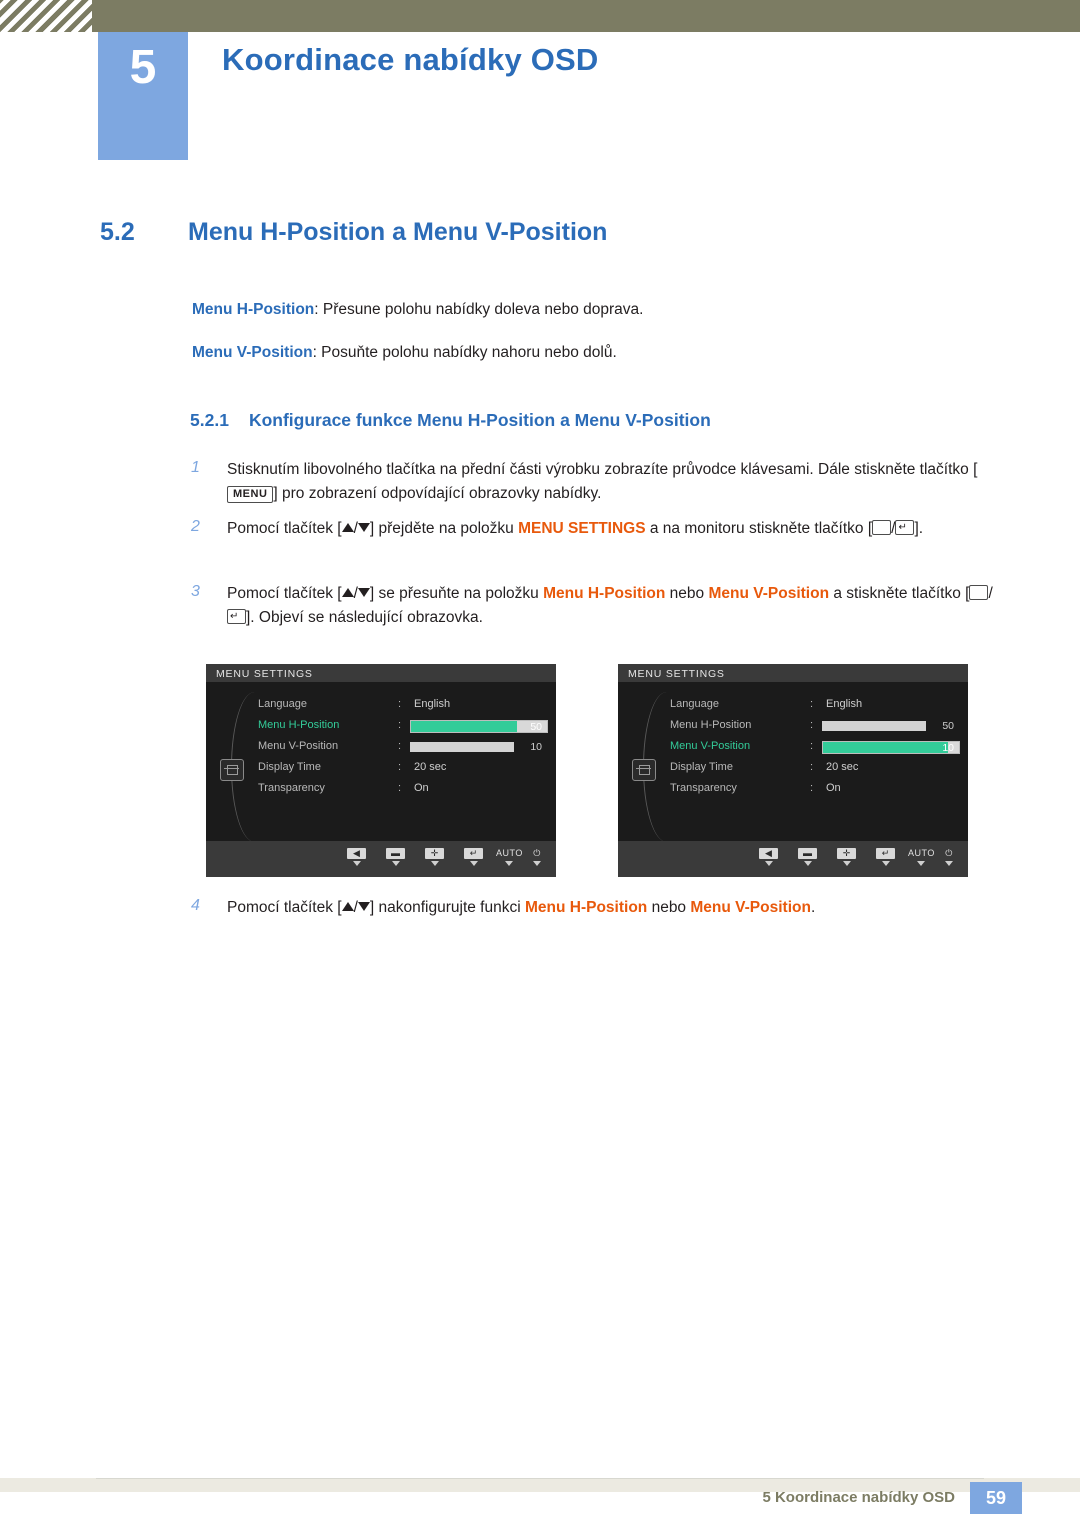 The height and width of the screenshot is (1527, 1080). I want to click on step4-part1: Pomocí tlačítek [, so click(284, 907).